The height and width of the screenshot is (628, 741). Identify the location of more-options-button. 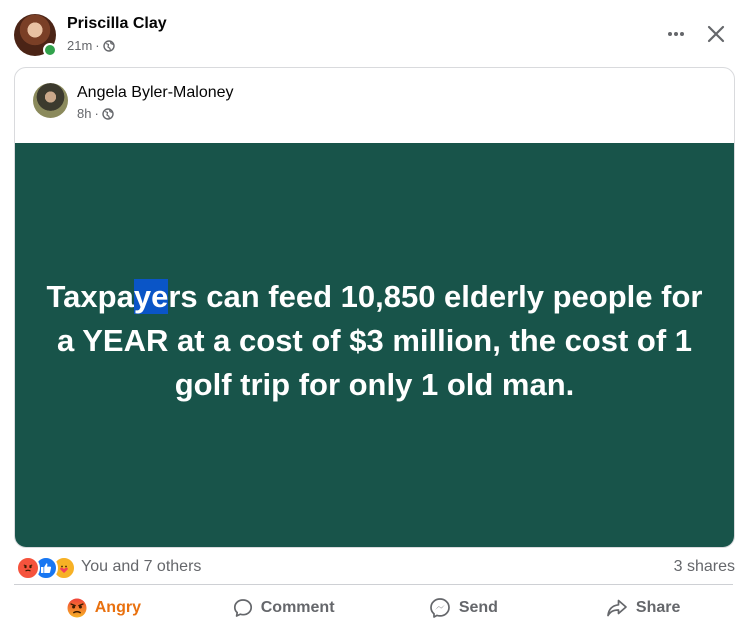
(676, 34).